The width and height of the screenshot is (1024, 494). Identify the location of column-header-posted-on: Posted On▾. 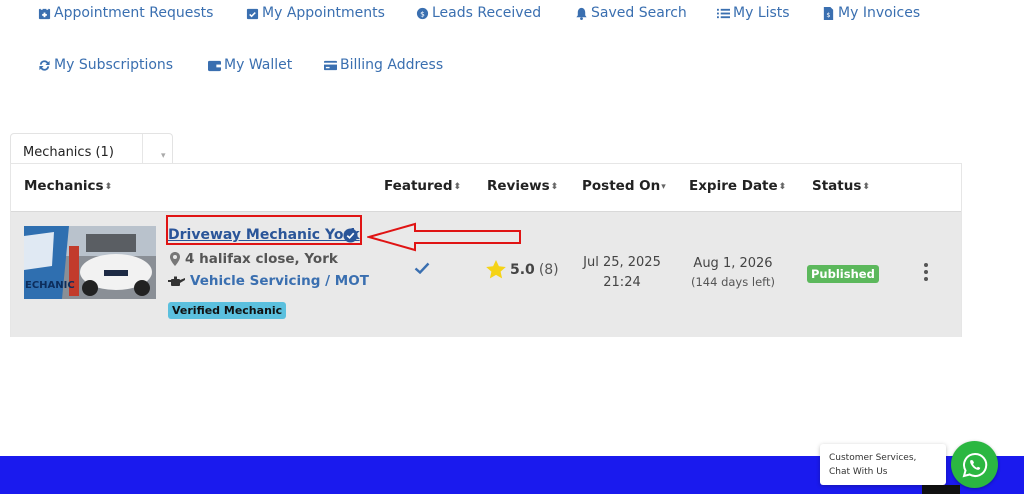
(624, 186).